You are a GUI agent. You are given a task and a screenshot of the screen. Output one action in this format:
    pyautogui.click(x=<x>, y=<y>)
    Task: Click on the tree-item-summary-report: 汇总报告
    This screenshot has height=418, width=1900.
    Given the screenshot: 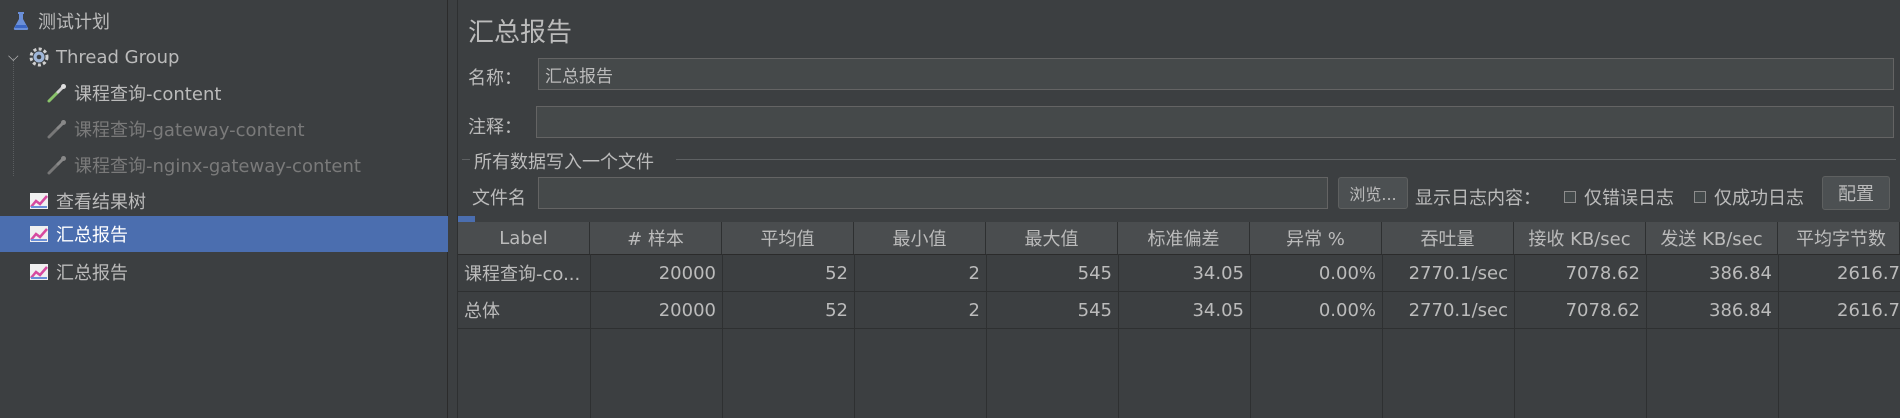 What is the action you would take?
    pyautogui.click(x=237, y=272)
    